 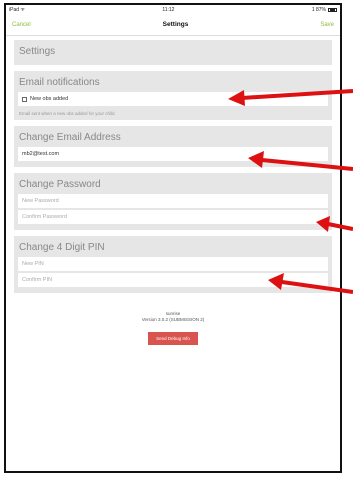 What do you see at coordinates (49, 99) in the screenshot?
I see `new-obs-checkbox-label: New obs added` at bounding box center [49, 99].